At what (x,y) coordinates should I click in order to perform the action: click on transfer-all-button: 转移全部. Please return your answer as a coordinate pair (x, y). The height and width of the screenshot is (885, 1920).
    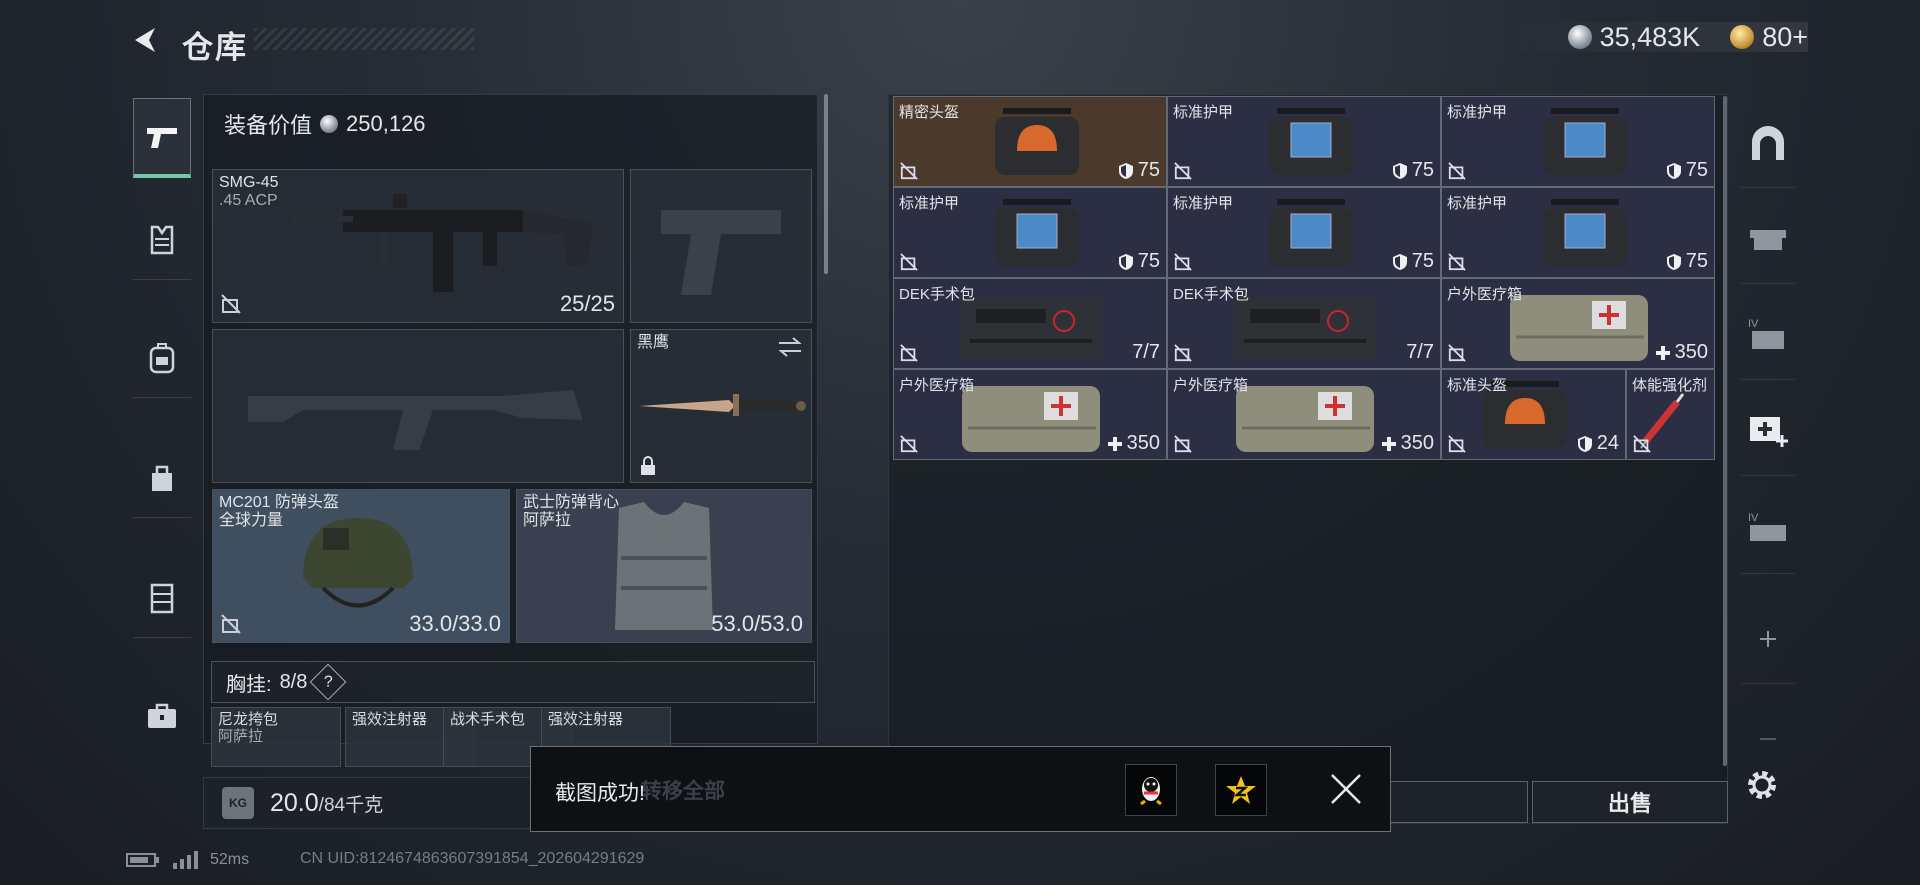
    Looking at the image, I should click on (683, 790).